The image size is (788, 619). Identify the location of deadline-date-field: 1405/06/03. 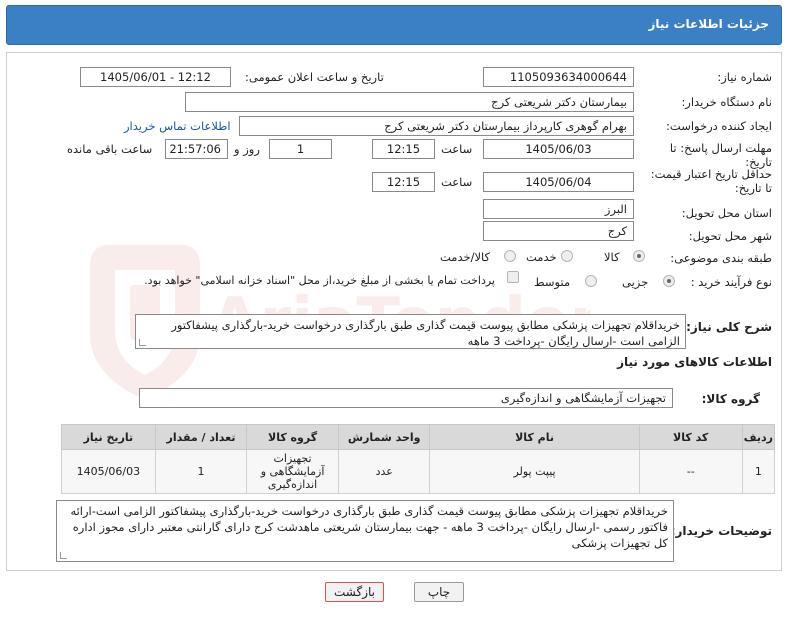
(558, 149).